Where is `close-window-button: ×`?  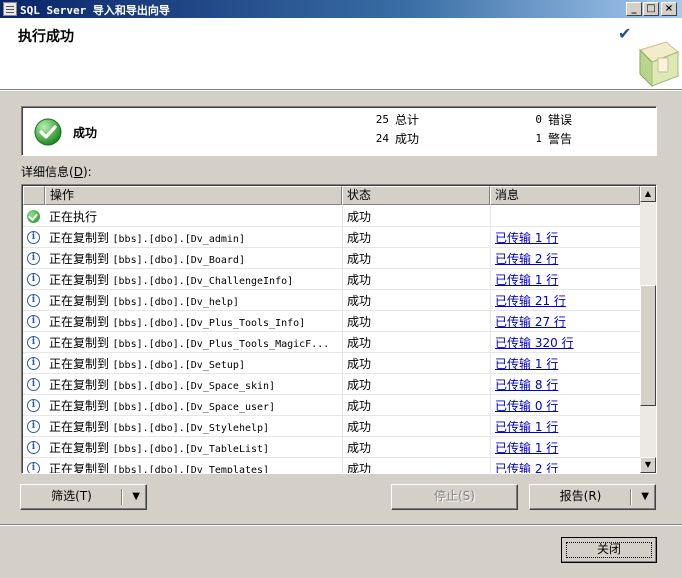 close-window-button: × is located at coordinates (669, 9).